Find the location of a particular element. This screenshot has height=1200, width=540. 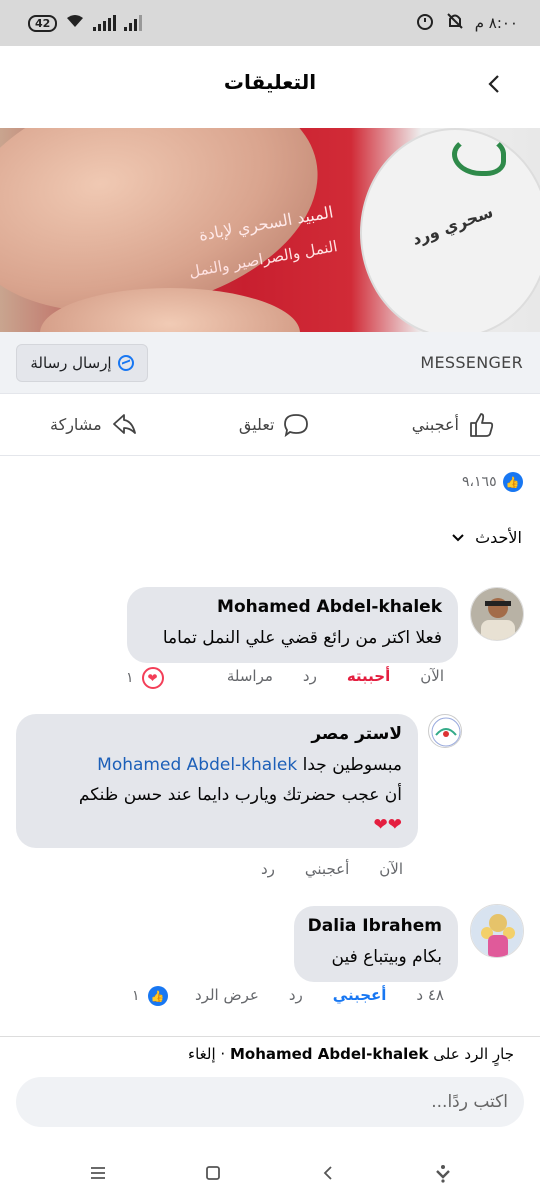

comment-time: ٤٨ د is located at coordinates (430, 995).